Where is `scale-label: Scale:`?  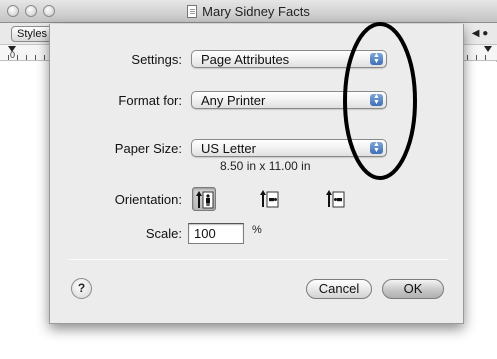
scale-label: Scale: is located at coordinates (163, 233).